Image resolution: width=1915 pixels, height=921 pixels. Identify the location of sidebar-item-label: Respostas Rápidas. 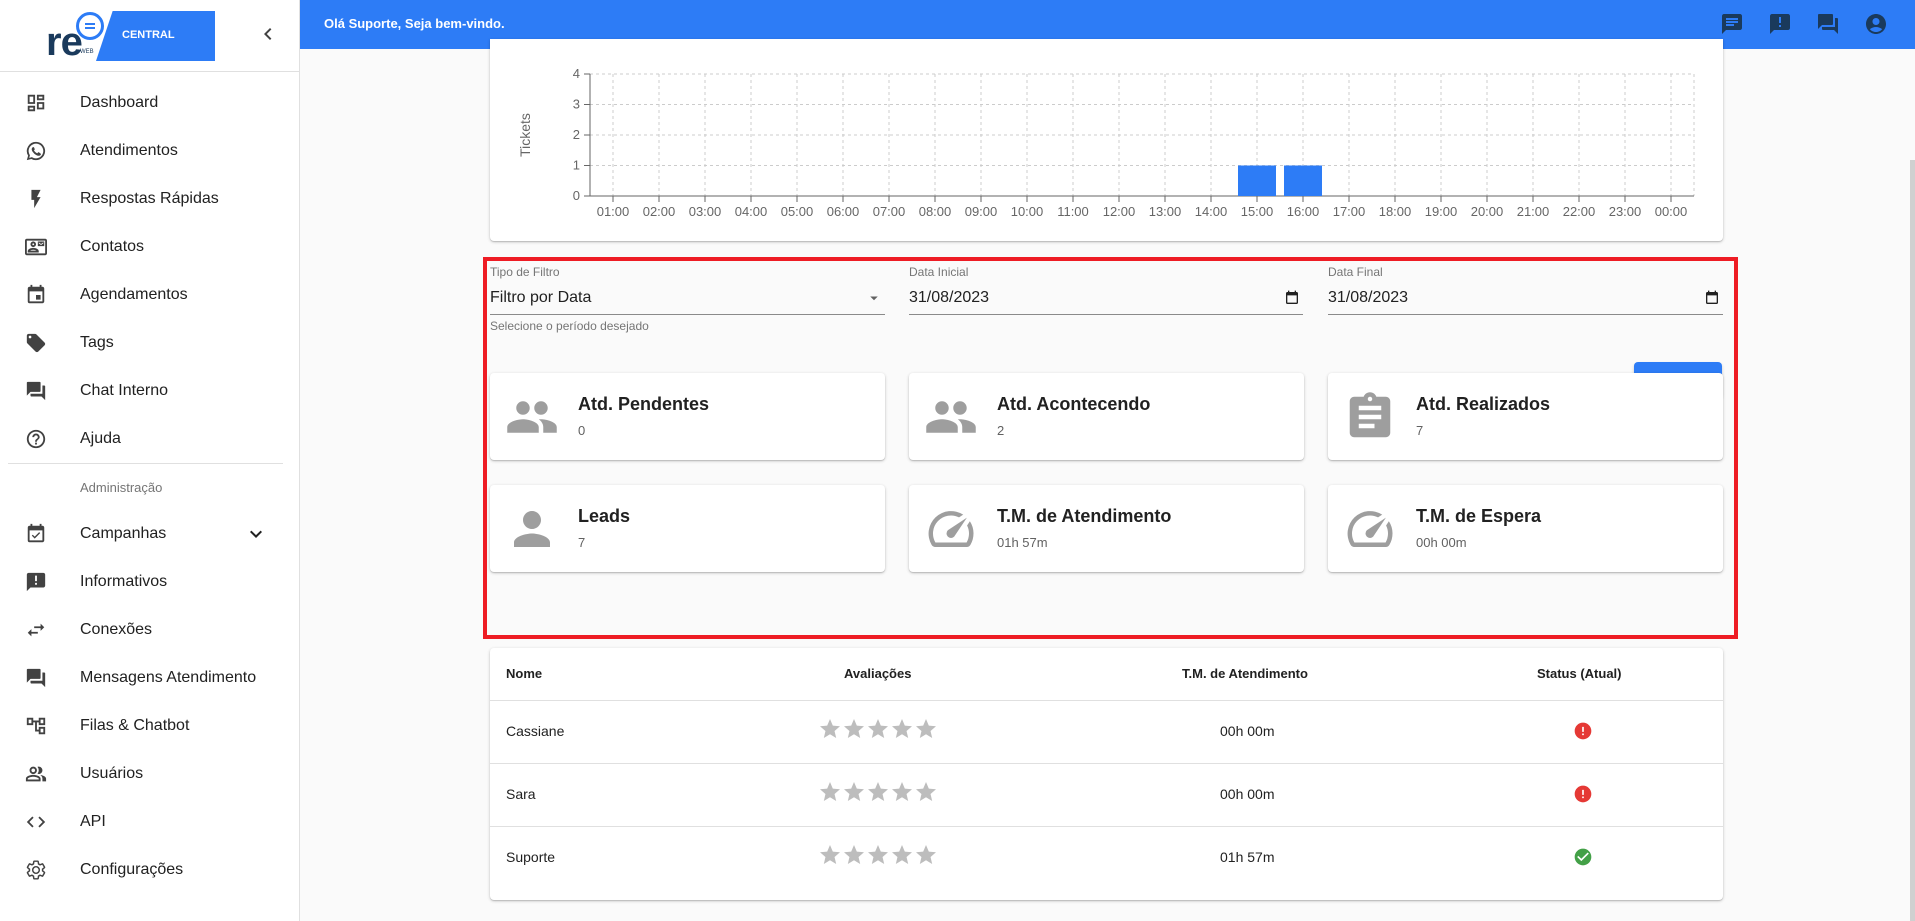
(149, 198).